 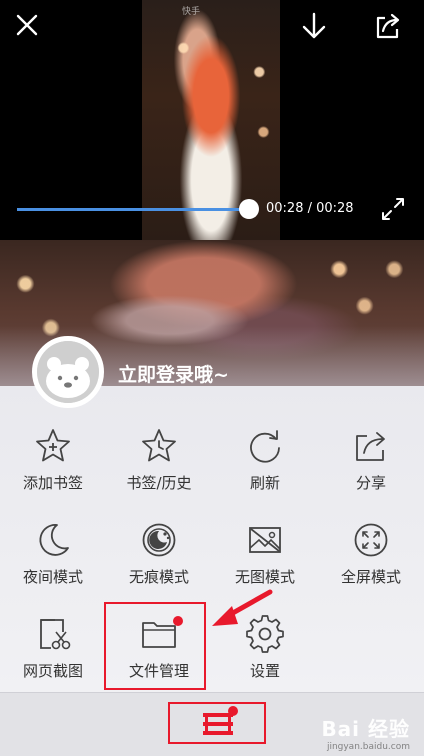 I want to click on close-button, so click(x=27, y=25).